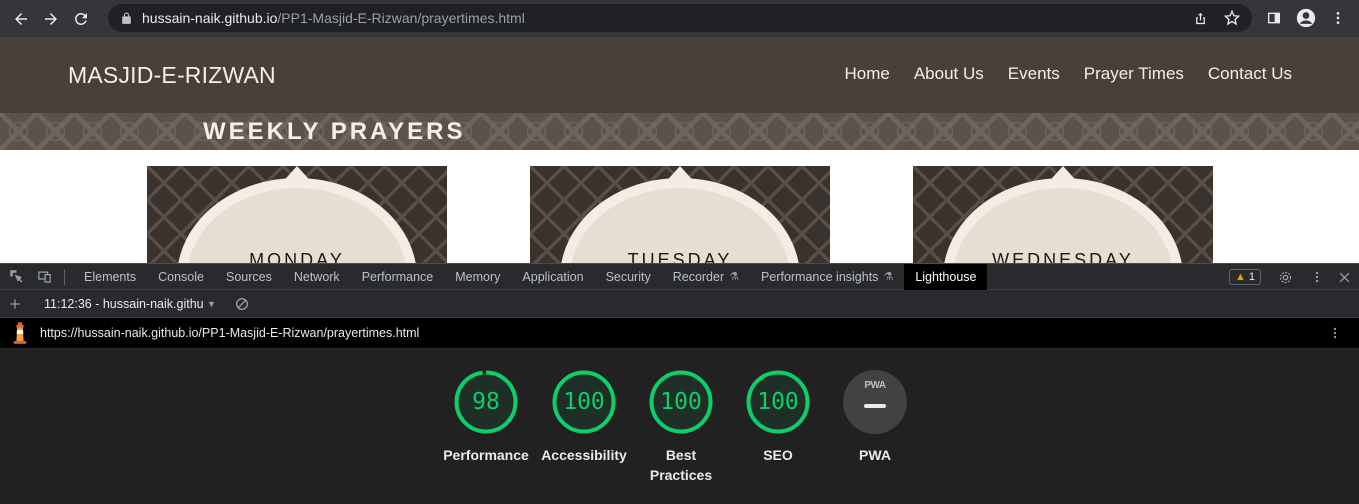 This screenshot has height=504, width=1359. Describe the element at coordinates (1317, 277) in the screenshot. I see `devtools-menu-icon` at that location.